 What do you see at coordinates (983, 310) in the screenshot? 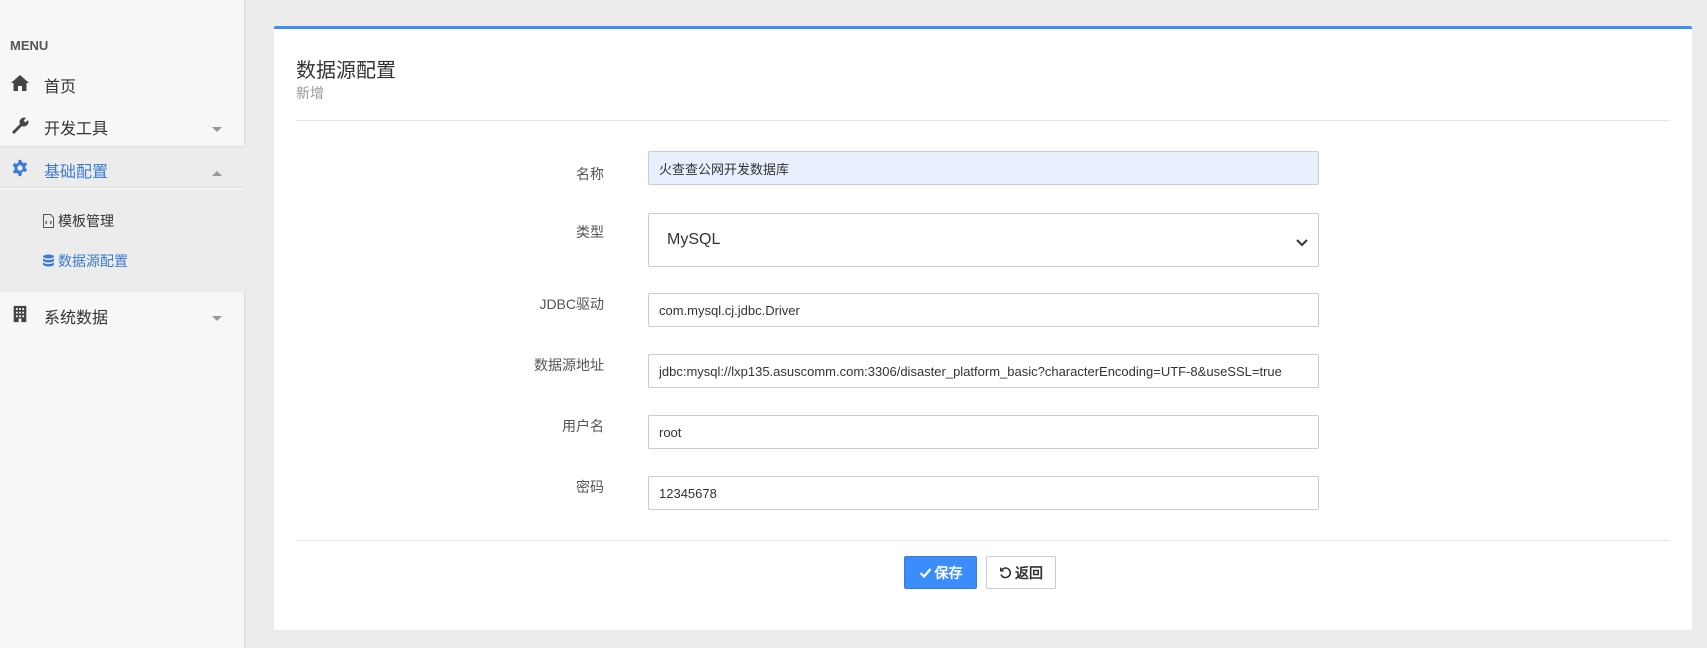
I see `driver-input: com.mysql.cj.jdbc.Driver` at bounding box center [983, 310].